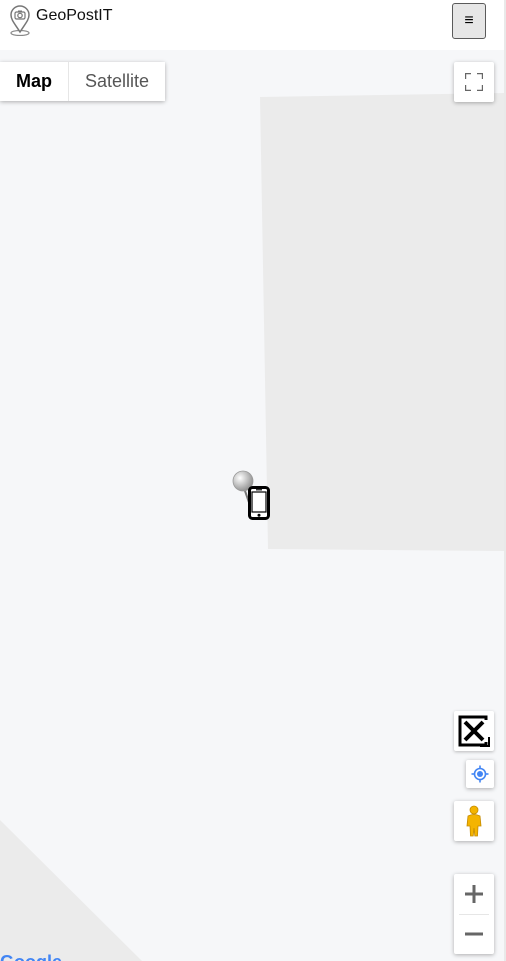  Describe the element at coordinates (253, 25) in the screenshot. I see `app-header: GeoPostIT ≡` at that location.